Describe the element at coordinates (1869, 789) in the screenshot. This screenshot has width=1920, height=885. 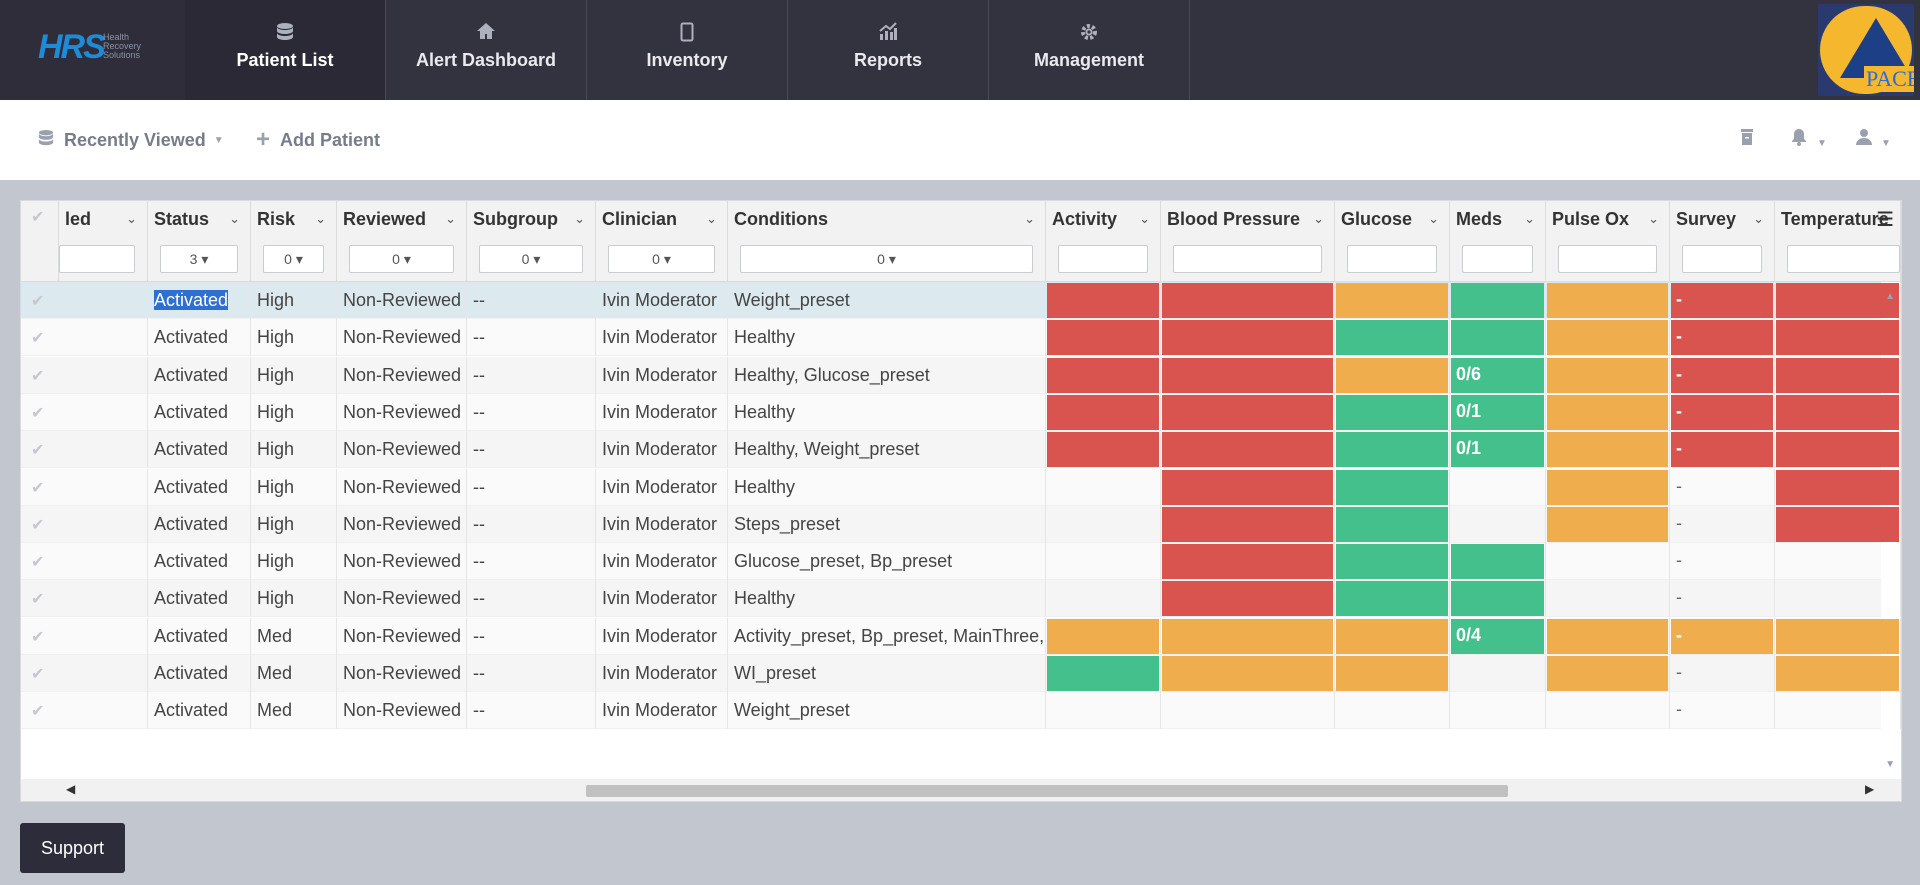
I see `scroll-right-arrow: ▶` at that location.